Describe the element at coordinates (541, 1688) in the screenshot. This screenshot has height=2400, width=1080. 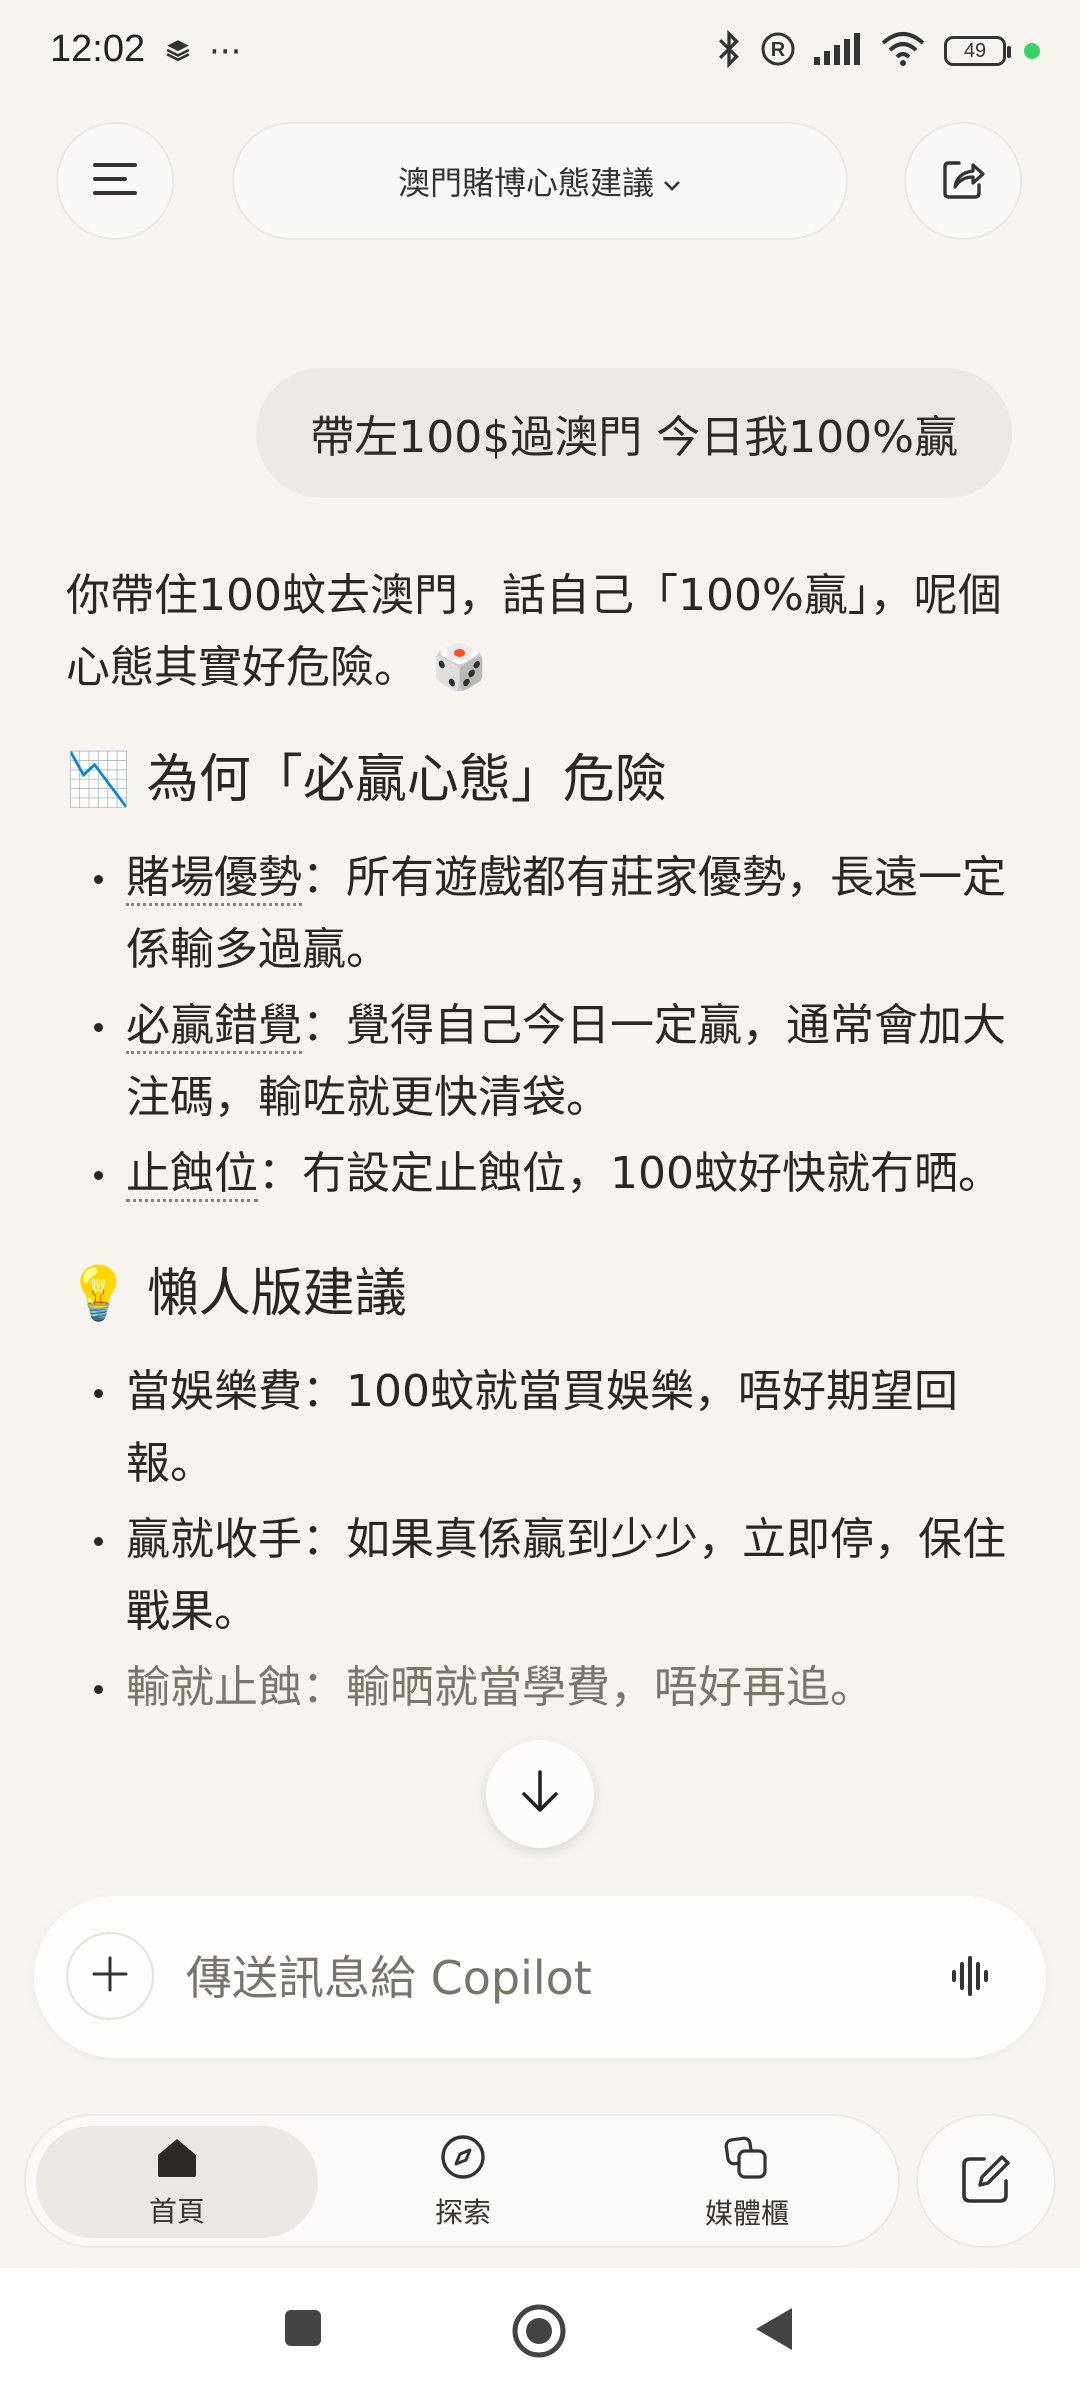
I see `list-item: 輸就止蝕：輸晒就當學費，唔好再追。` at that location.